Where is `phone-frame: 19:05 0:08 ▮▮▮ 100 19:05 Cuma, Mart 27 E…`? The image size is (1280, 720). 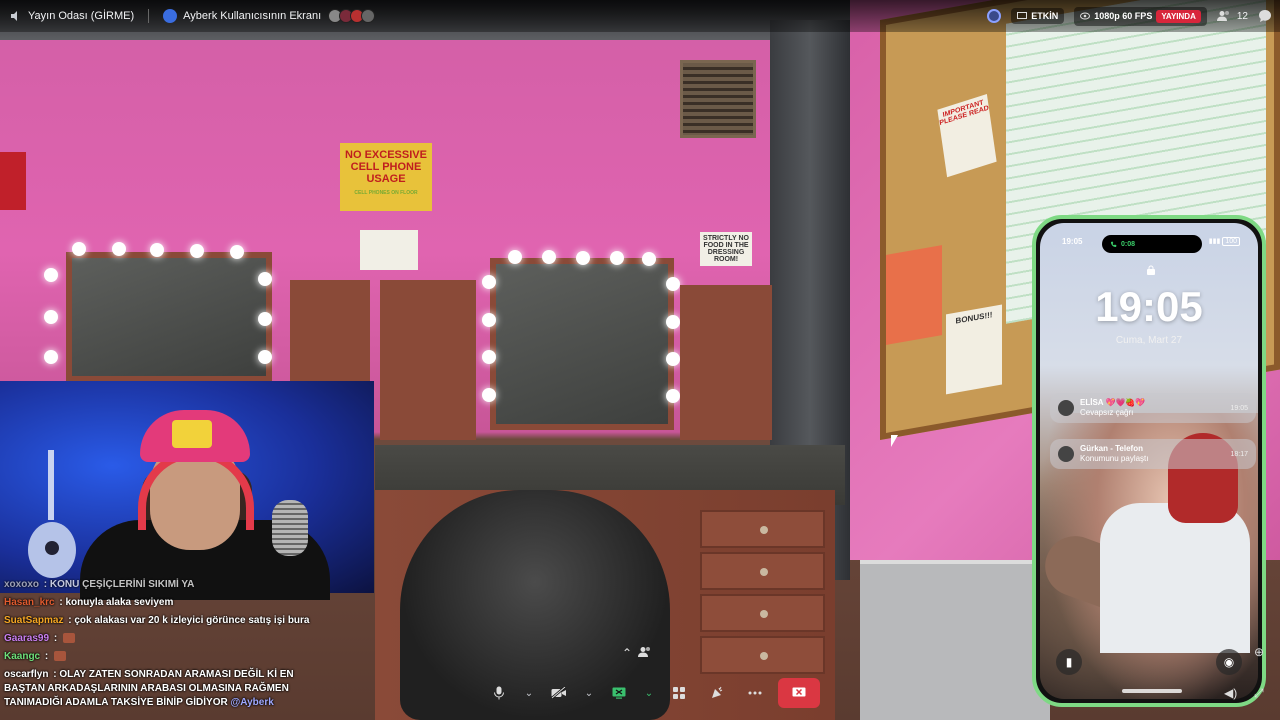
phone-frame: 19:05 0:08 ▮▮▮ 100 19:05 Cuma, Mart 27 E… is located at coordinates (1149, 461).